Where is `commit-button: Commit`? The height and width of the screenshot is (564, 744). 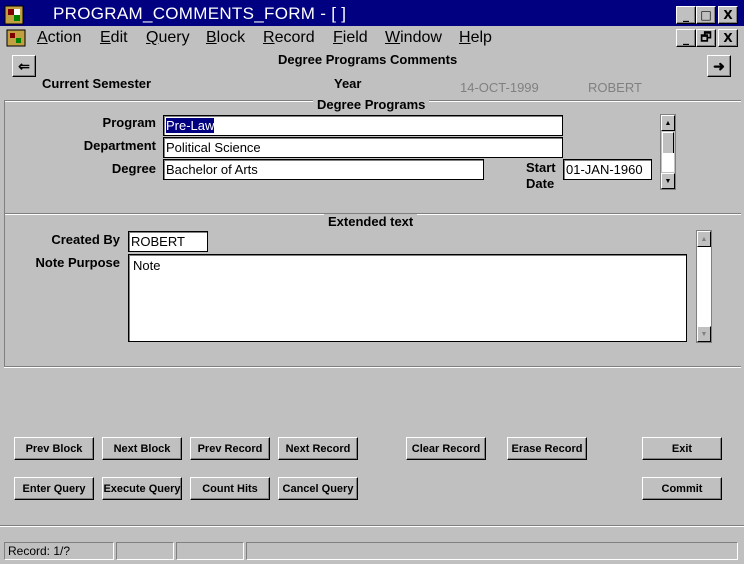 commit-button: Commit is located at coordinates (682, 488).